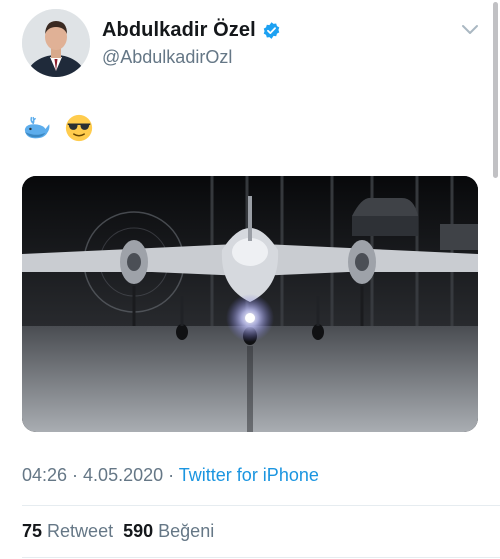 The height and width of the screenshot is (559, 500). What do you see at coordinates (495, 90) in the screenshot?
I see `scrollbar` at bounding box center [495, 90].